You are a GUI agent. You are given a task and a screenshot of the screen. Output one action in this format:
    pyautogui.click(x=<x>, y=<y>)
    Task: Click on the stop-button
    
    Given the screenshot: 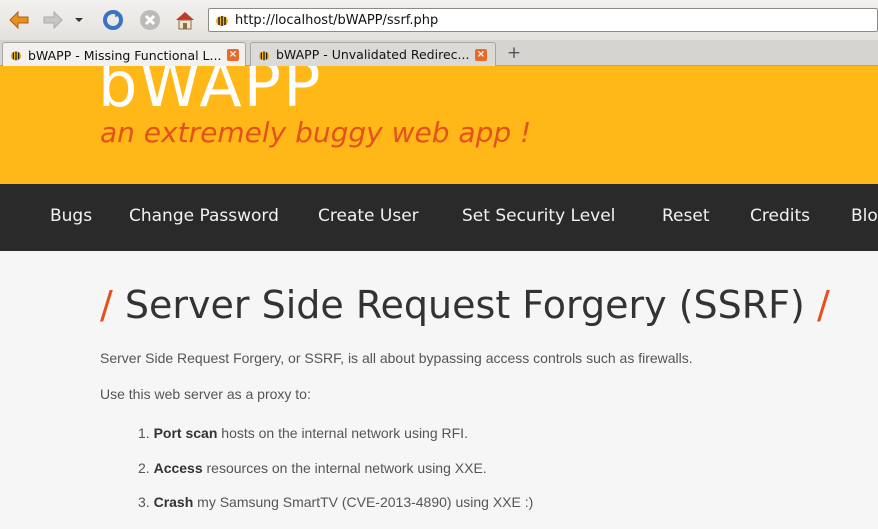 What is the action you would take?
    pyautogui.click(x=150, y=20)
    